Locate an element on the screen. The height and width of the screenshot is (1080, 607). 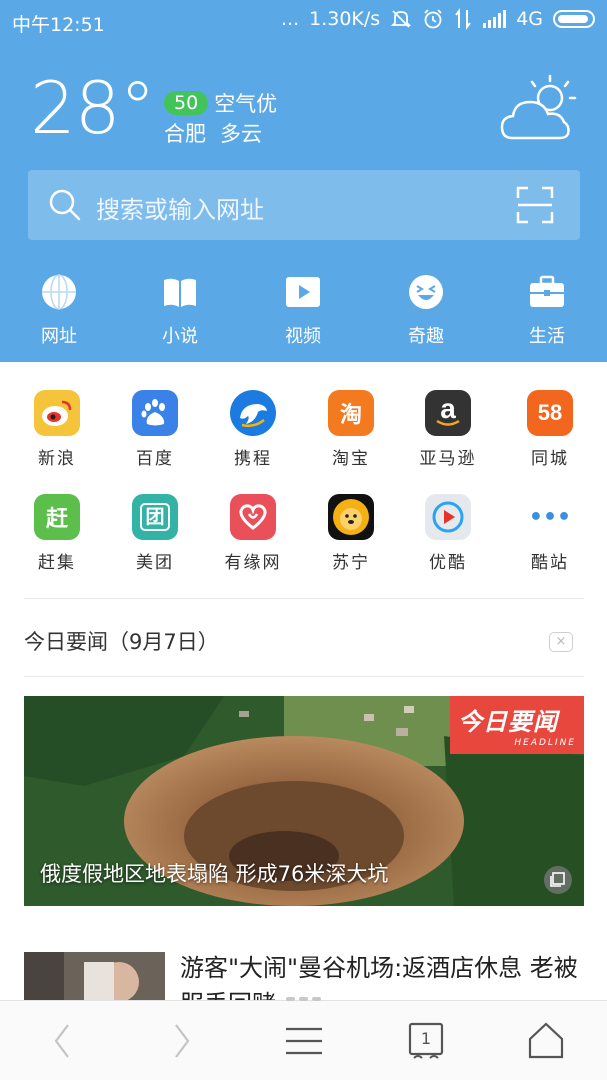
search-icon is located at coordinates (65, 205).